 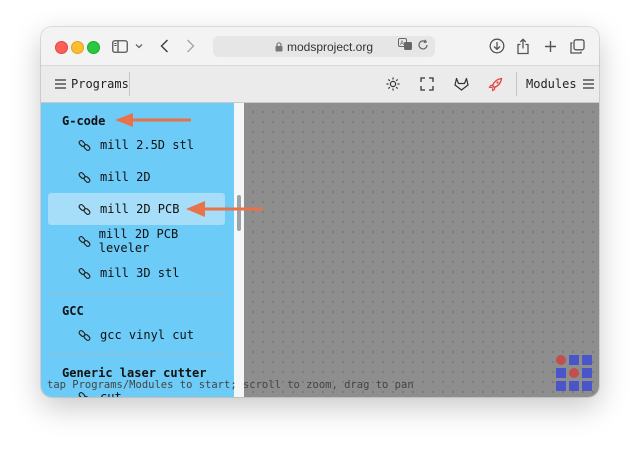 I want to click on reload-icon, so click(x=423, y=46).